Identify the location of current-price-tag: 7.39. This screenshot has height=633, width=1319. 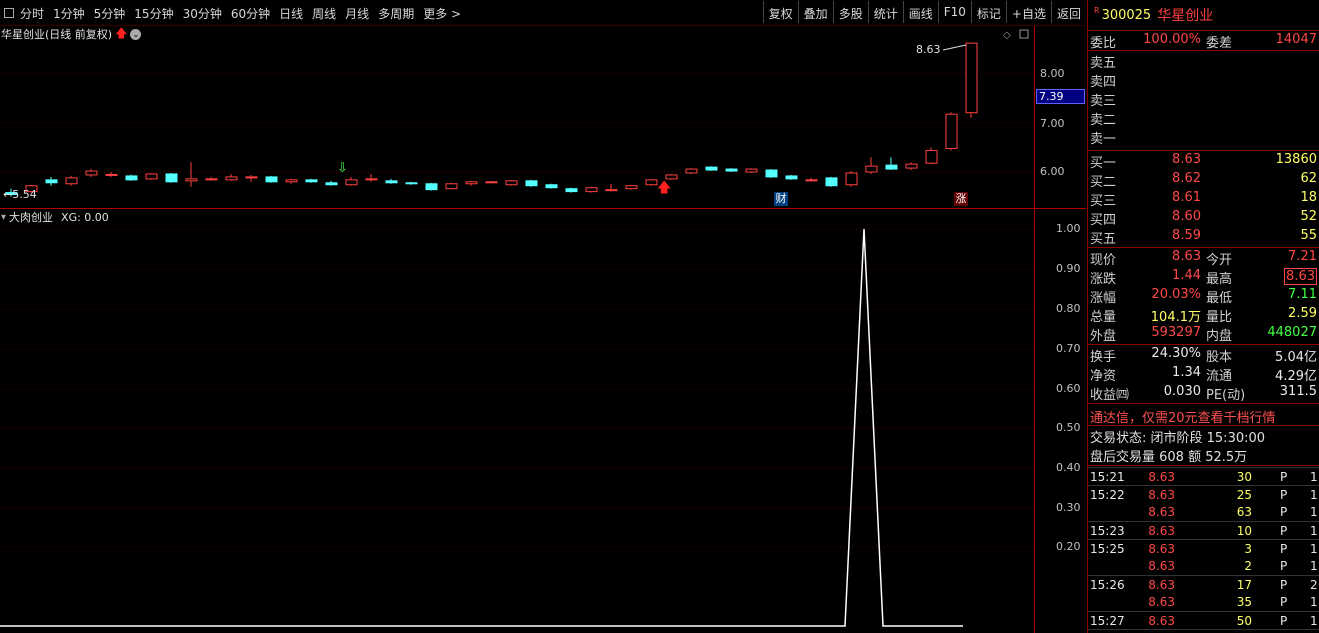
(1060, 96).